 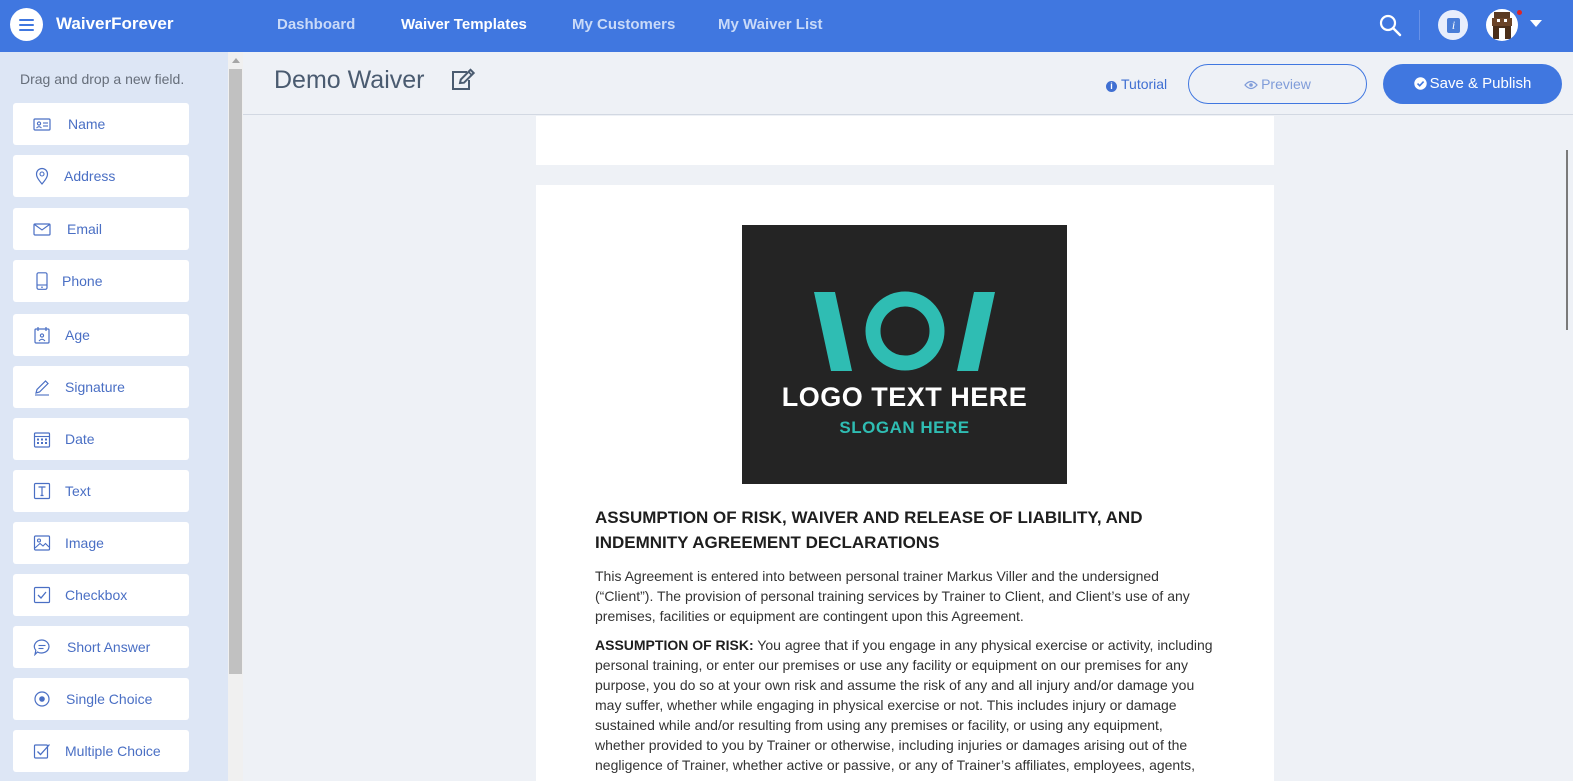 I want to click on field-label: Age, so click(x=77, y=335).